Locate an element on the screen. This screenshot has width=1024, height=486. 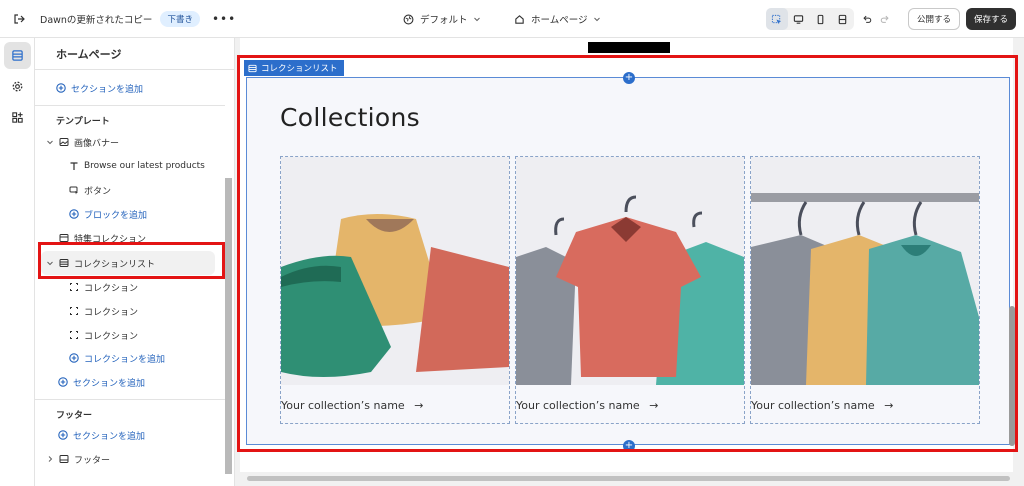
sidebar-scrollbar is located at coordinates (228, 326).